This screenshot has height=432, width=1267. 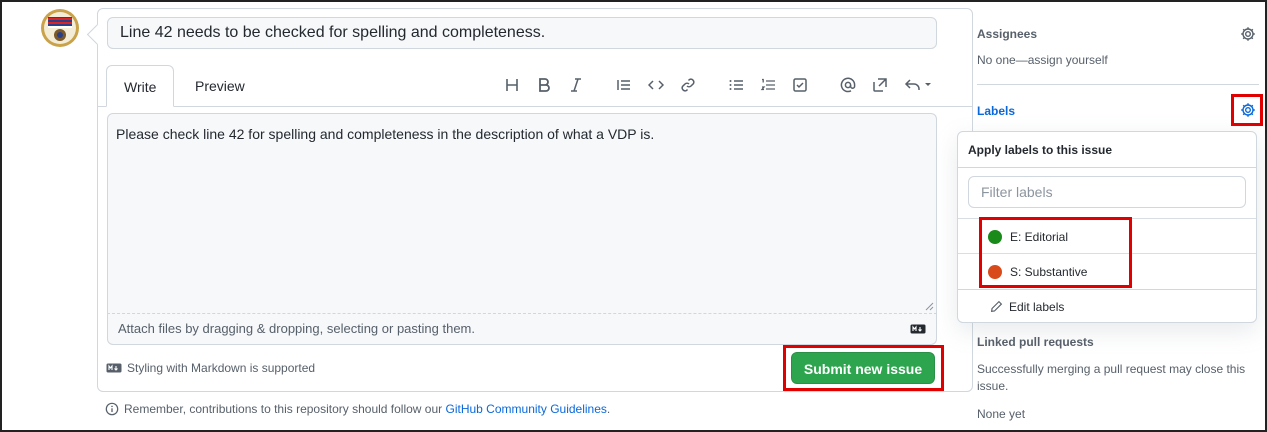 What do you see at coordinates (522, 33) in the screenshot?
I see `issue-title-input` at bounding box center [522, 33].